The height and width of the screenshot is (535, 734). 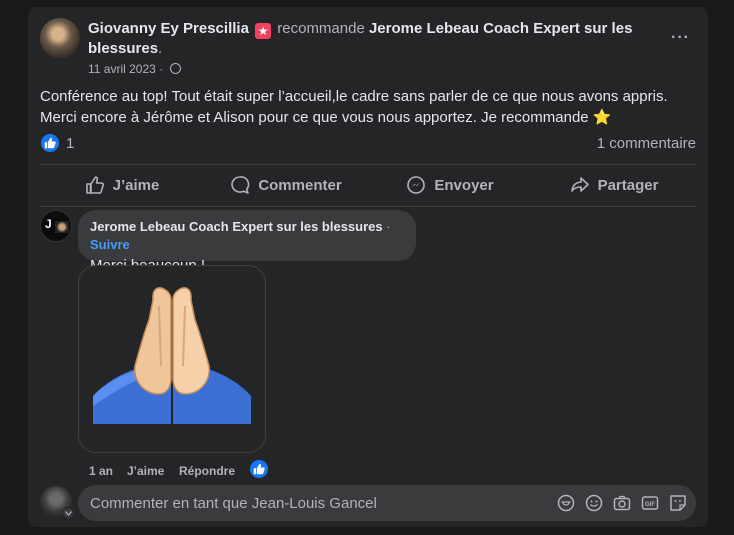 I want to click on comment-image, so click(x=172, y=359).